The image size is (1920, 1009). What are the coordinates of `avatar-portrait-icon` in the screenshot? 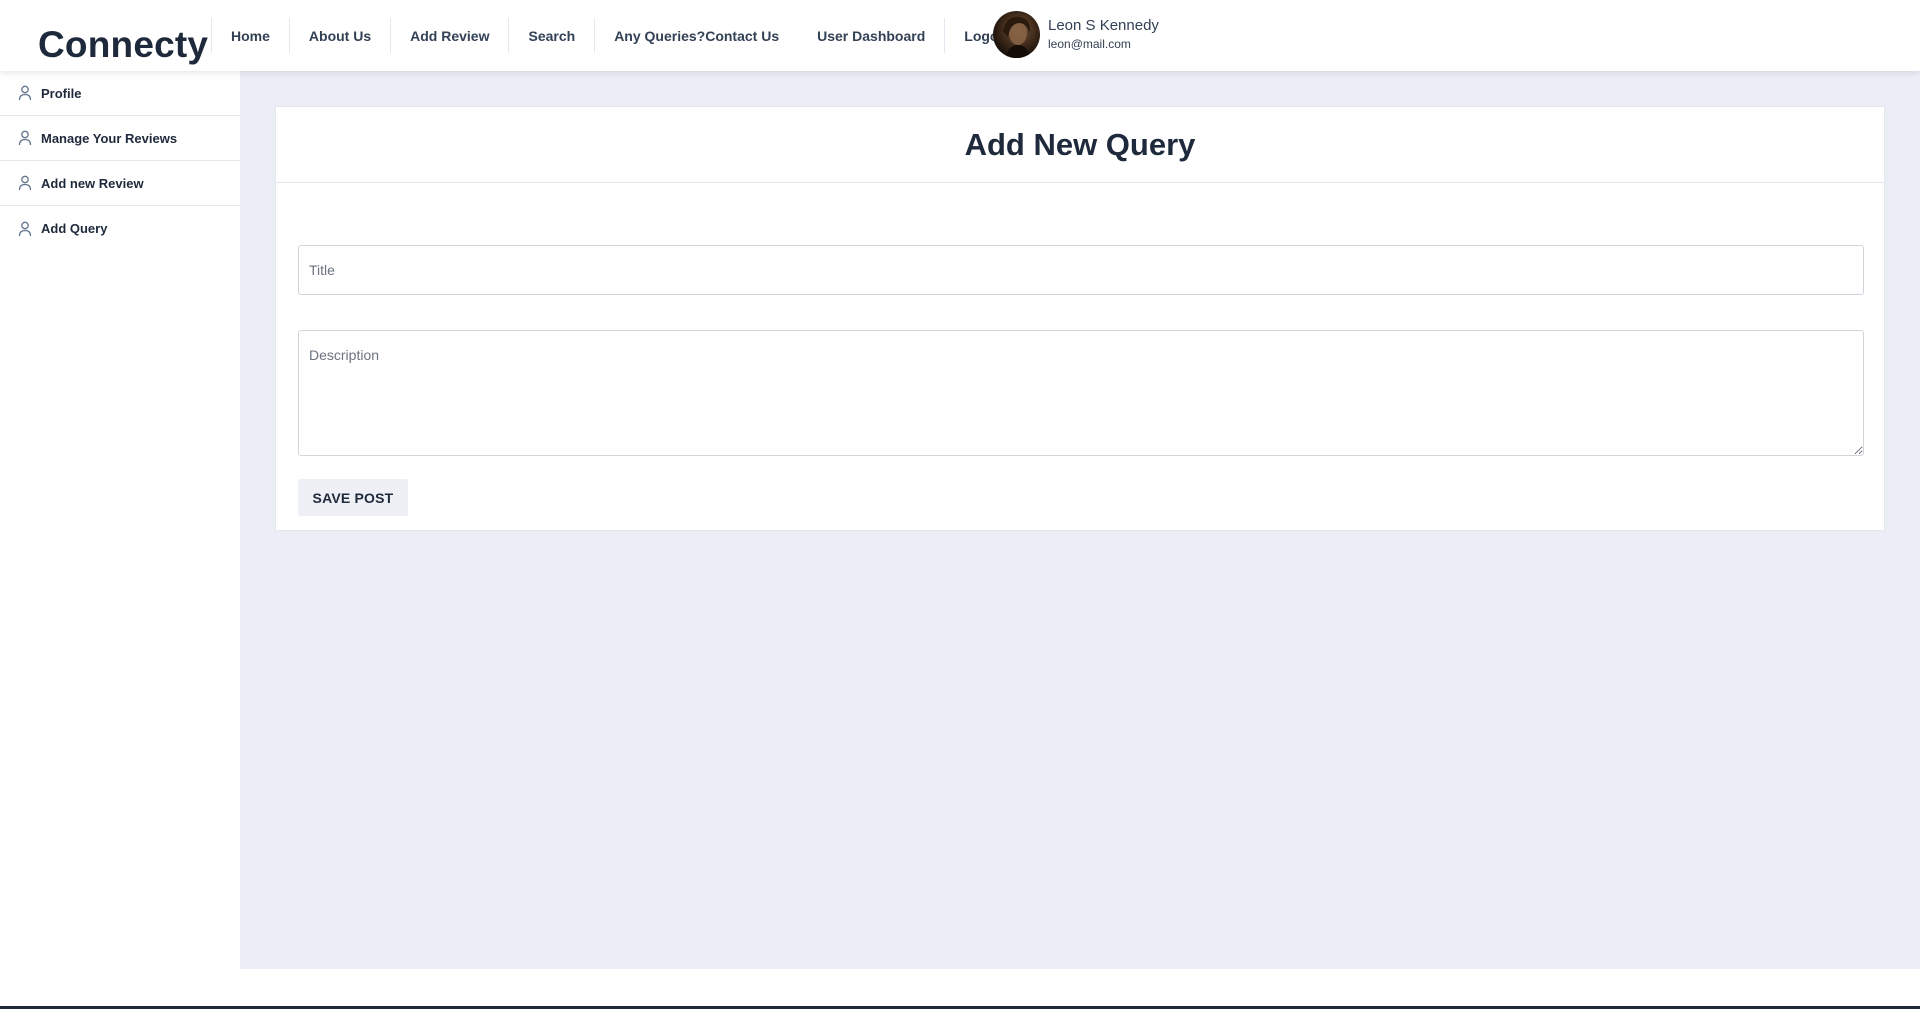 It's located at (1017, 37).